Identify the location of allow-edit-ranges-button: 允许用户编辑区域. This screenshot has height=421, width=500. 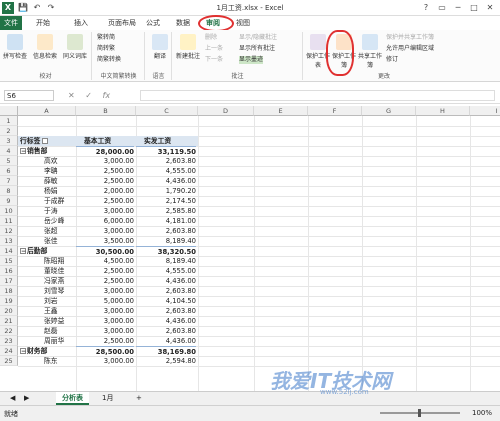
(410, 49).